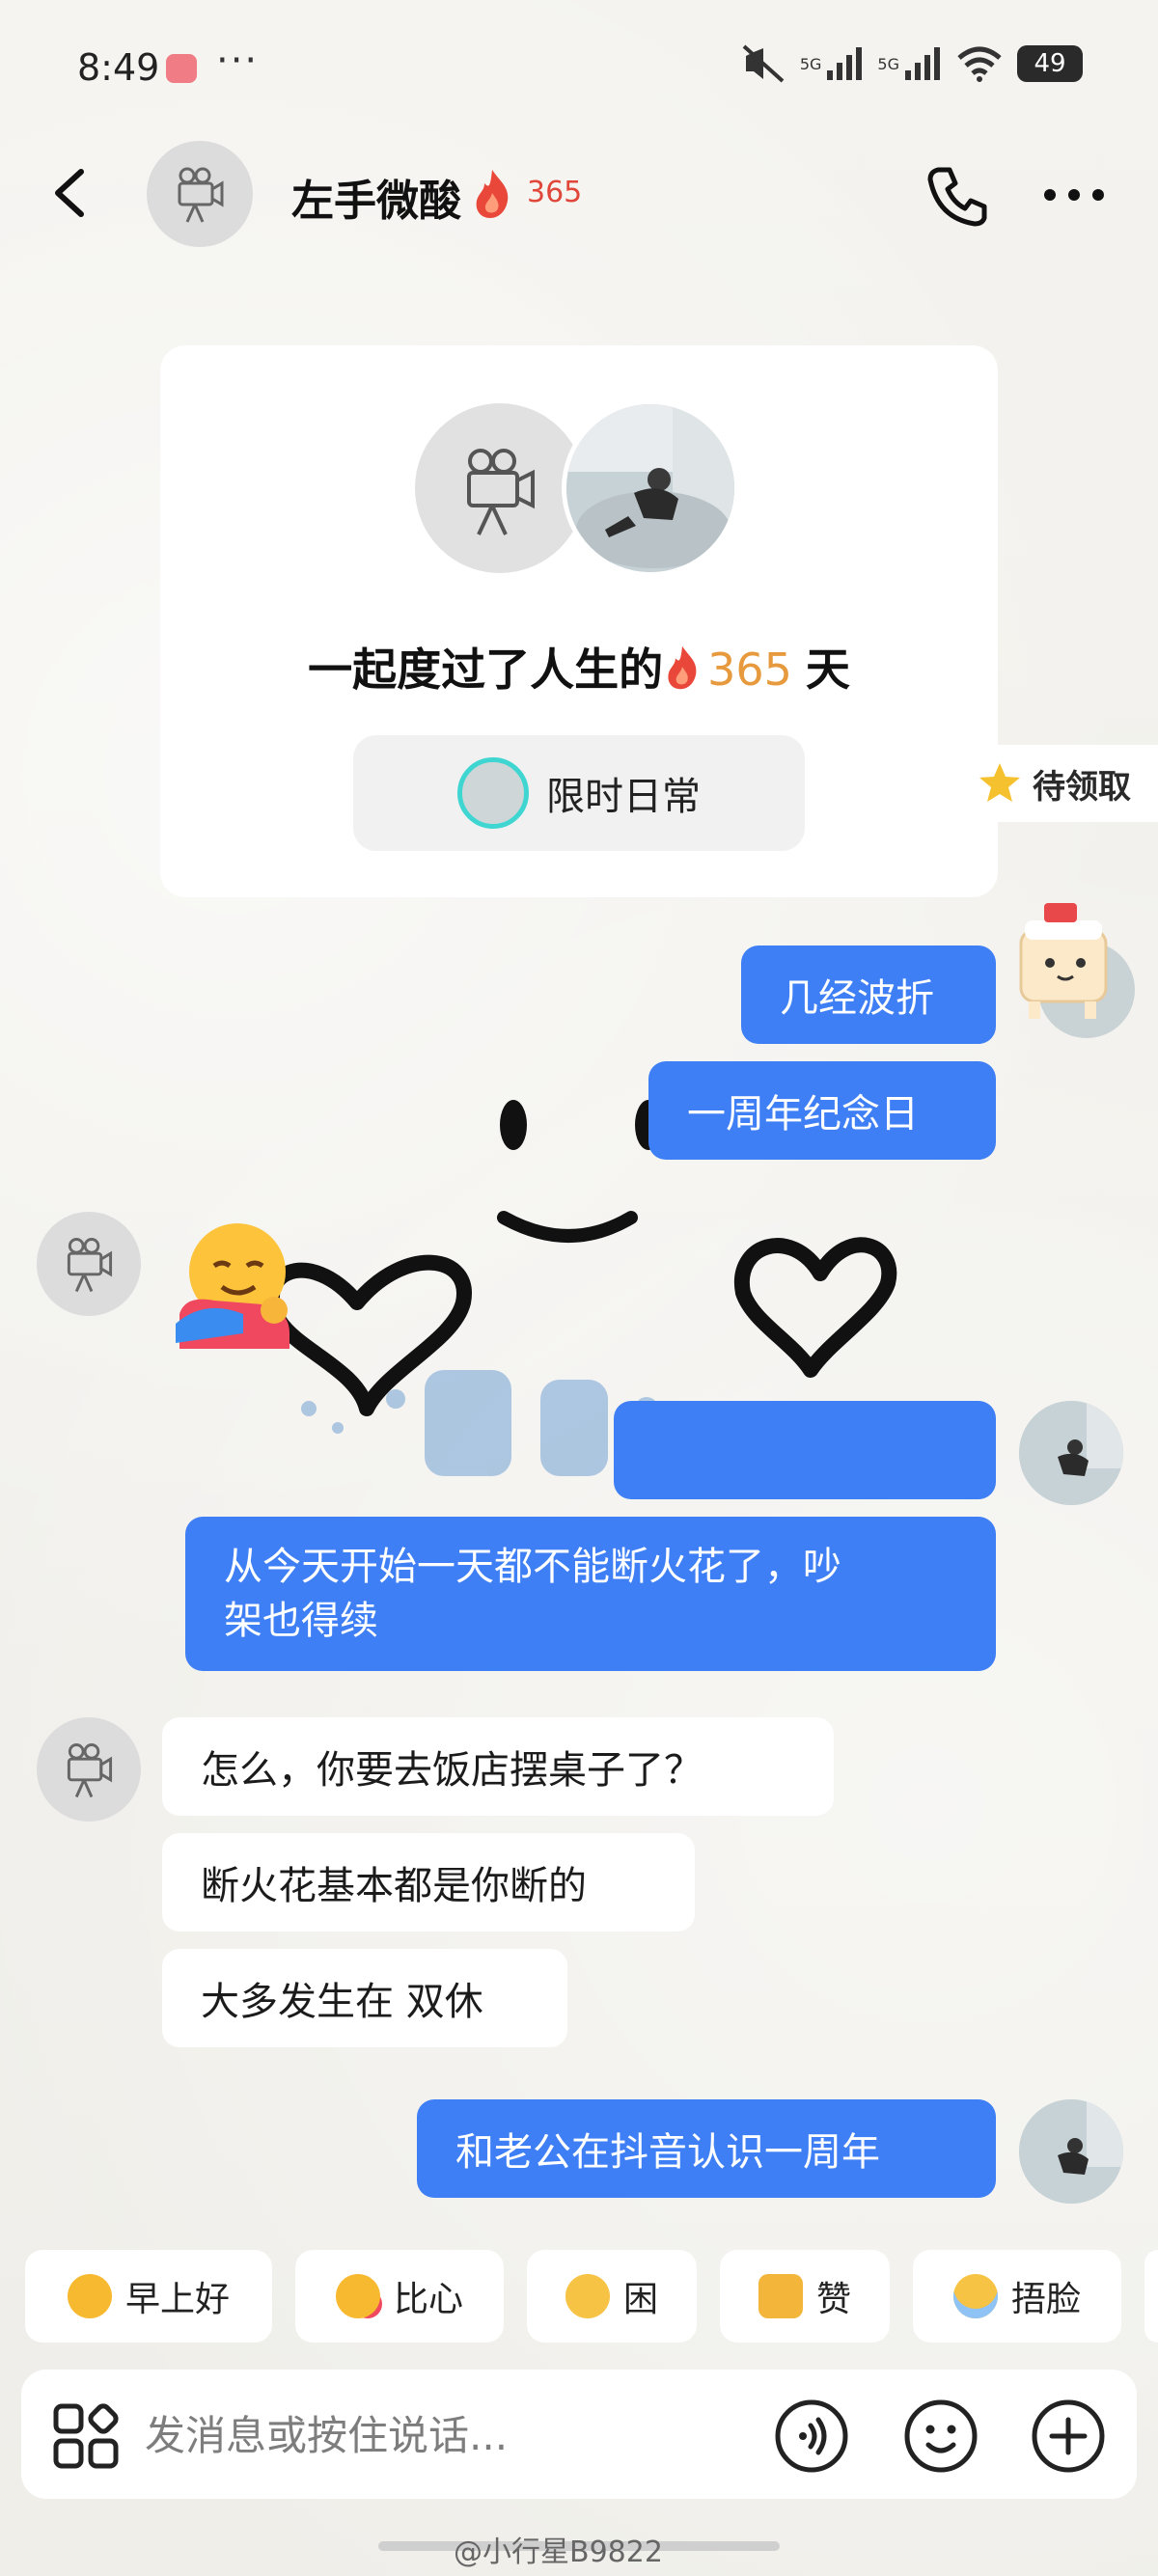  I want to click on message-bubble-outgoing: 一周年纪念日, so click(822, 1110).